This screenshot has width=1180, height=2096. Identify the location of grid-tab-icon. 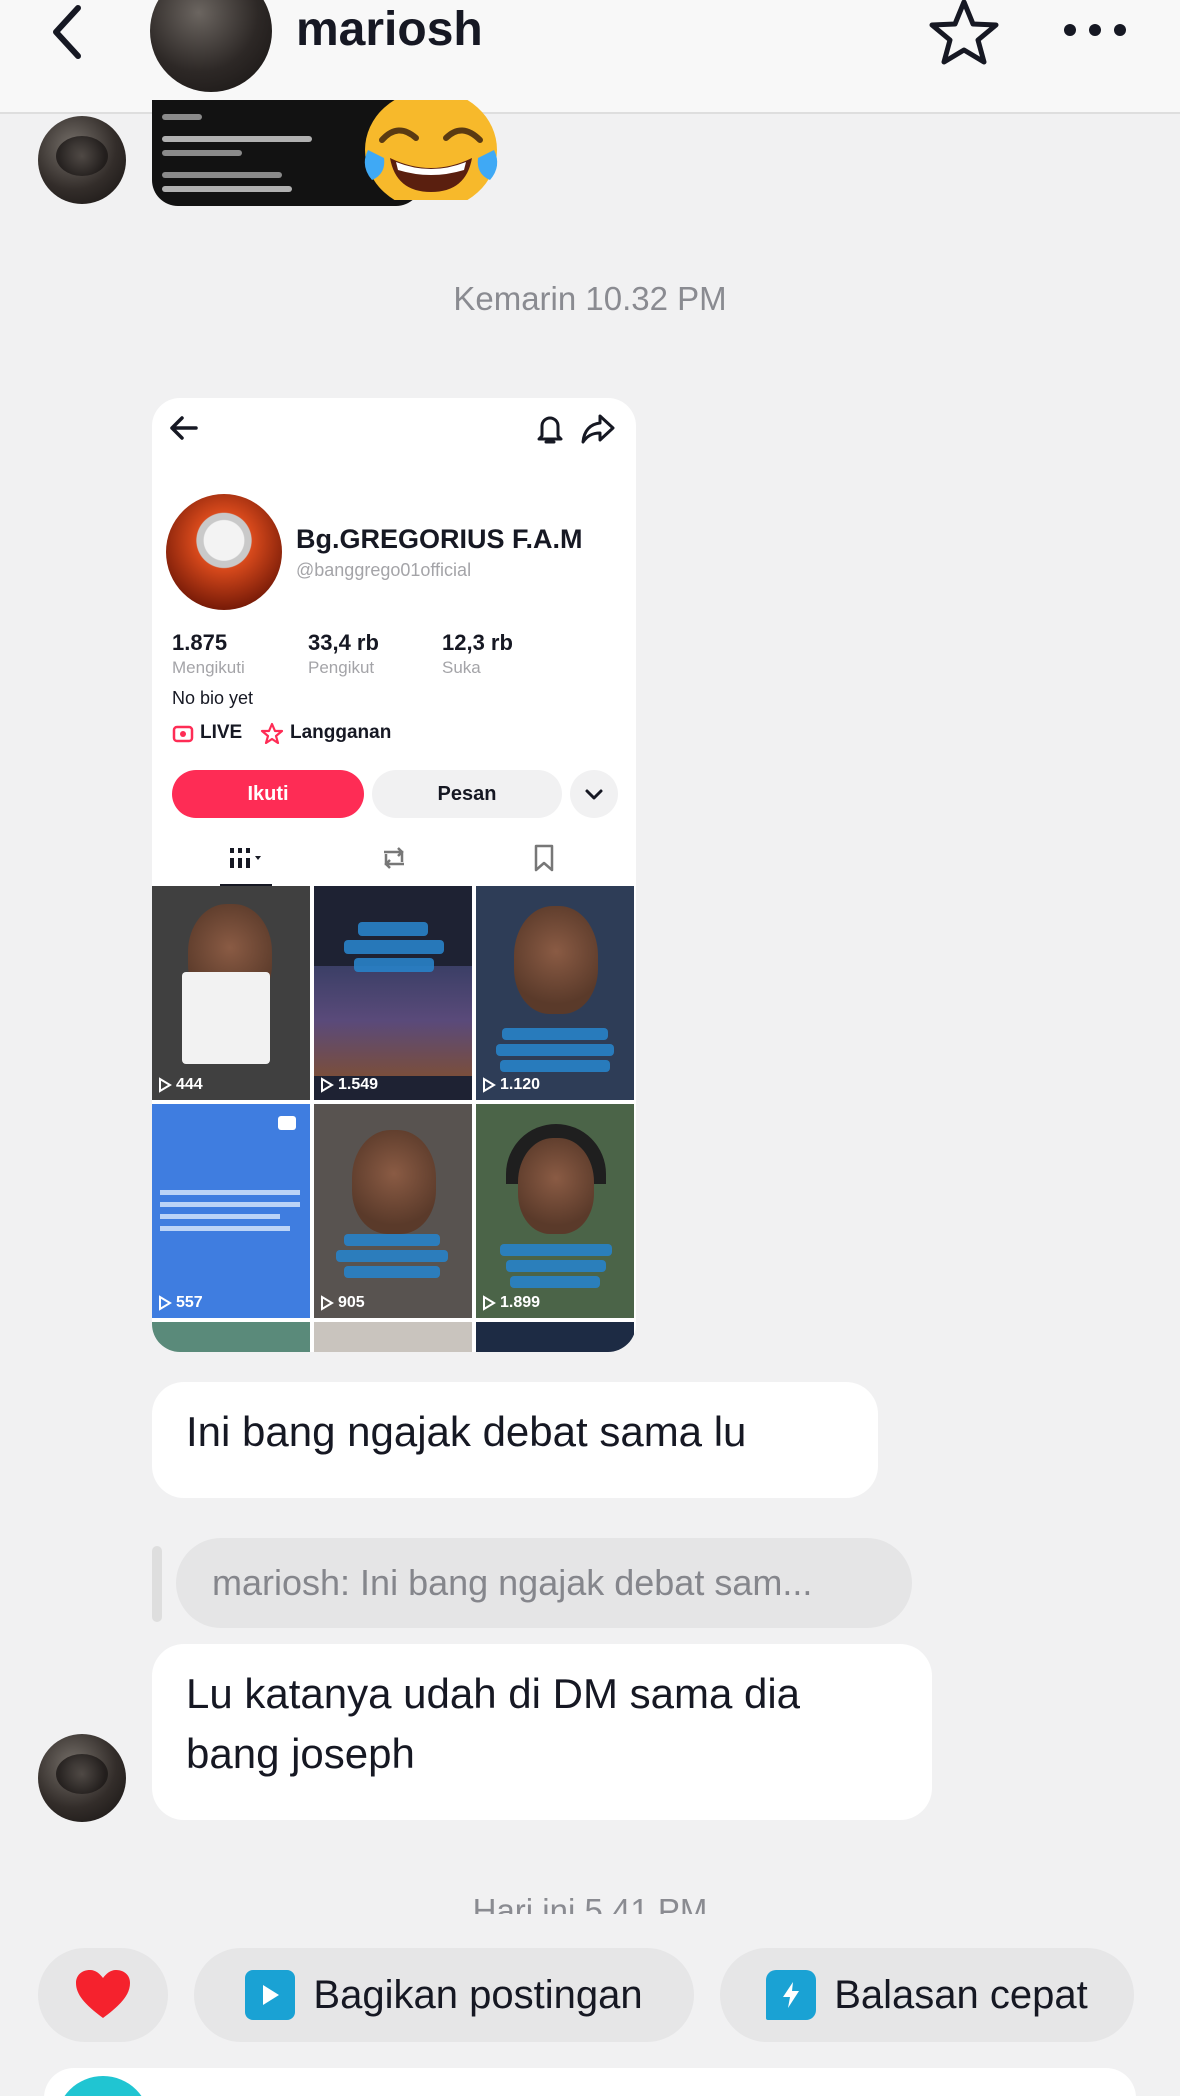
(245, 858).